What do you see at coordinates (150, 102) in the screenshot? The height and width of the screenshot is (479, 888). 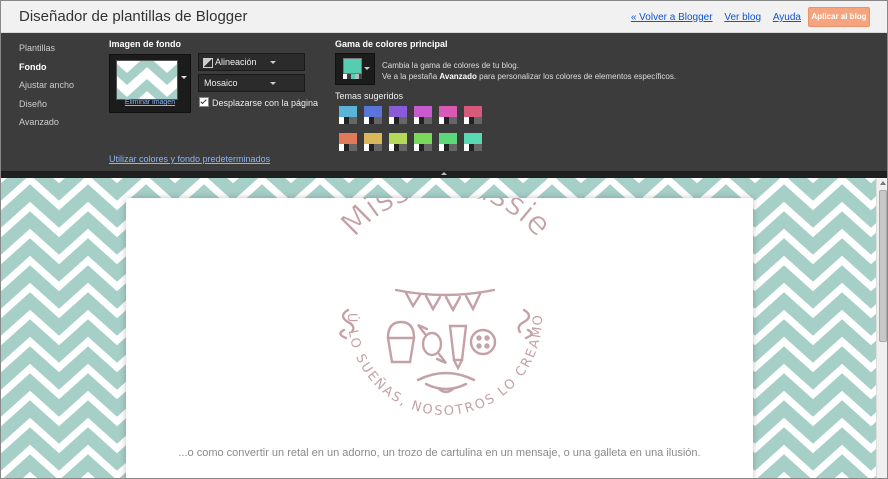 I see `remove-image-link: Eliminar imagen` at bounding box center [150, 102].